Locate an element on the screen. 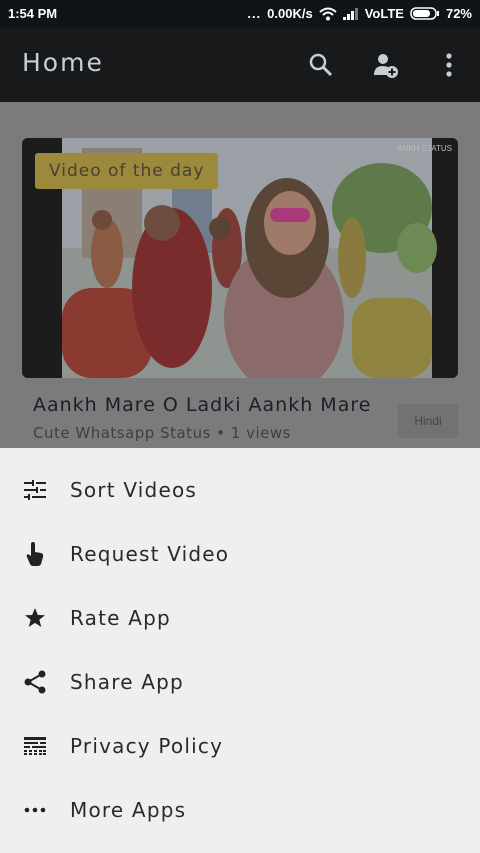  thumbnail-watermark: ANKH STATUS is located at coordinates (424, 148).